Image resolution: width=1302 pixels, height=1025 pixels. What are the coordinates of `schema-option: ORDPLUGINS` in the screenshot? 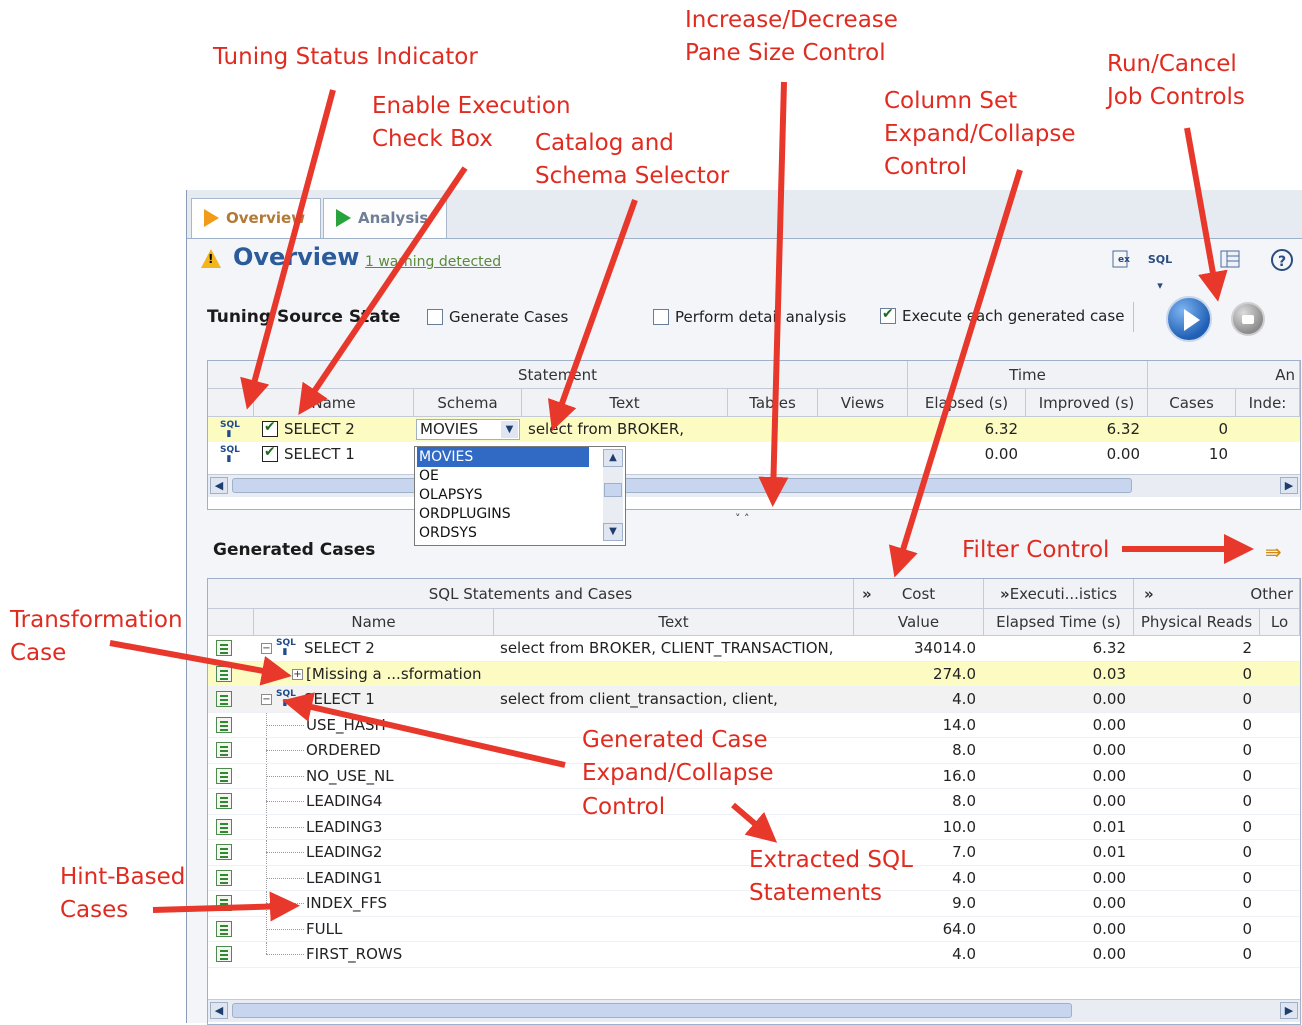 It's located at (464, 514).